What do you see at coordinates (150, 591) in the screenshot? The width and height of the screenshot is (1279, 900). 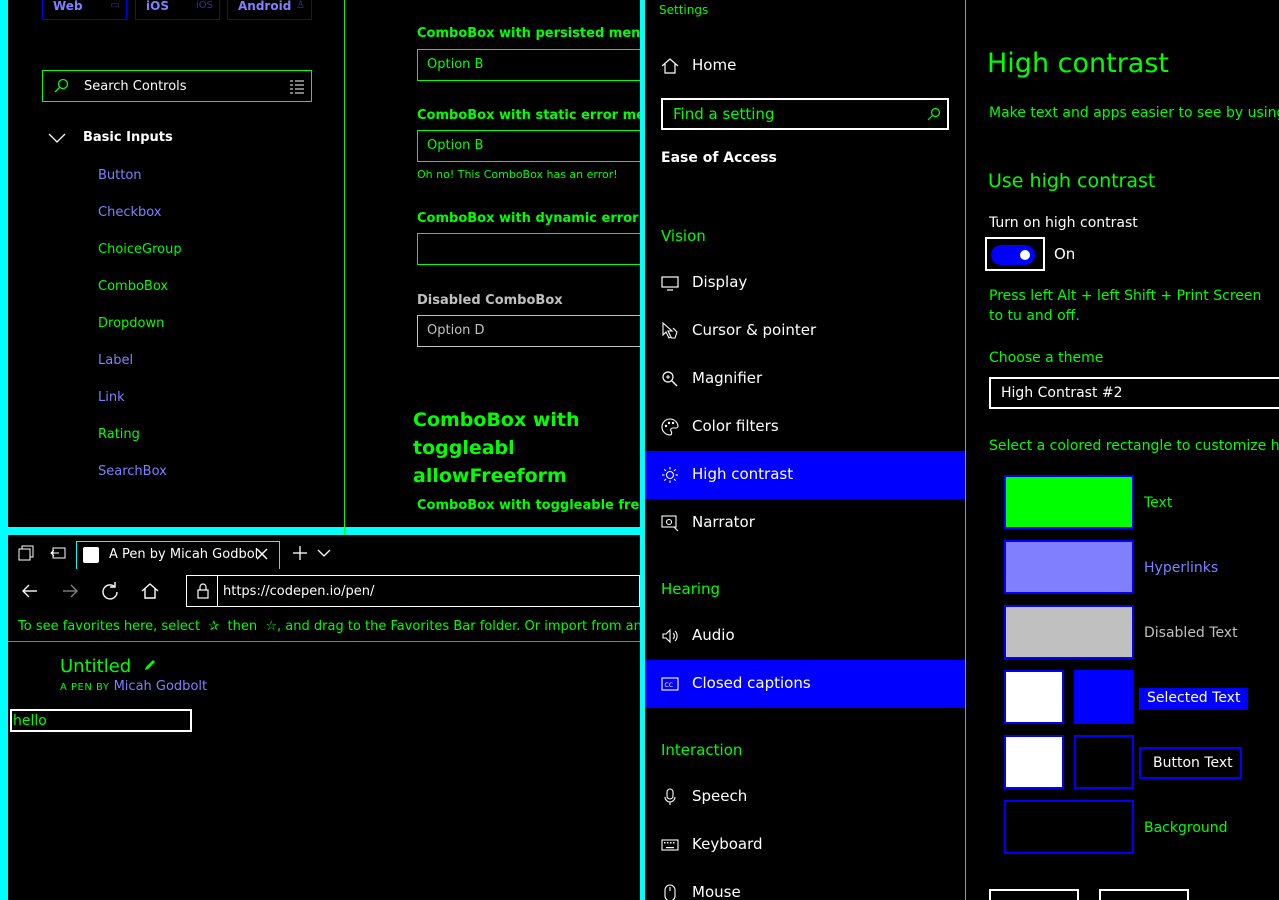 I see `home-icon` at bounding box center [150, 591].